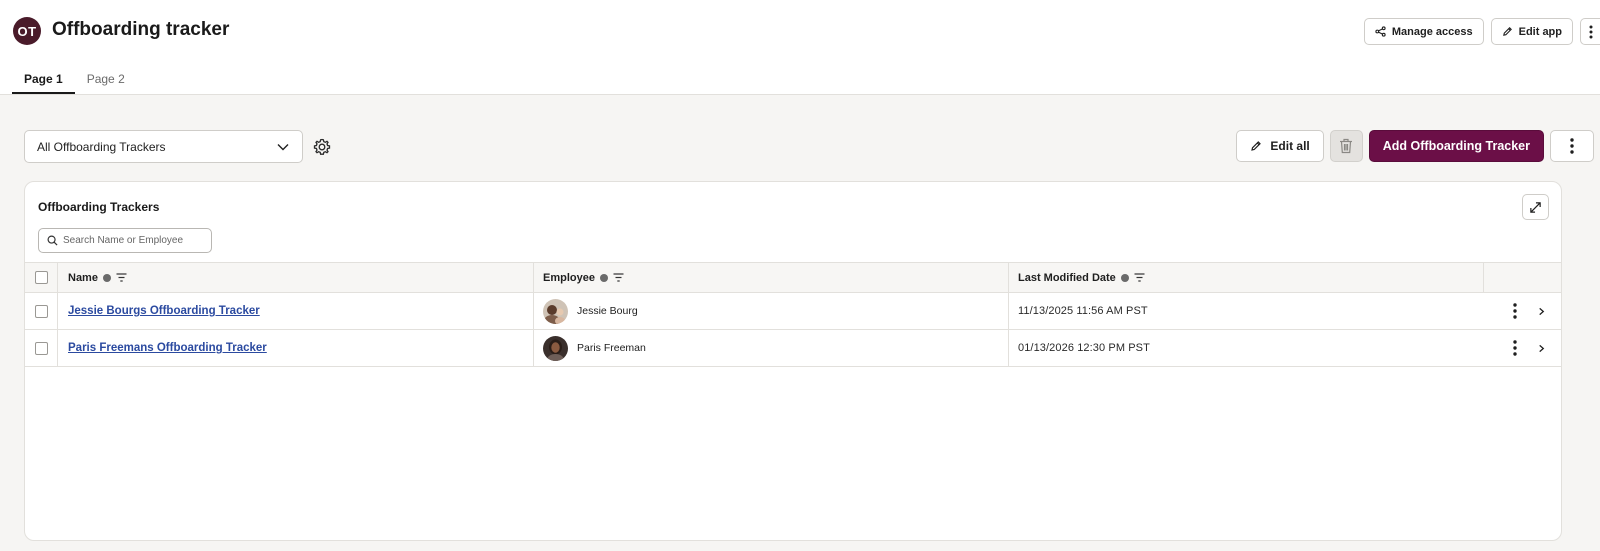 This screenshot has width=1600, height=551. Describe the element at coordinates (607, 311) in the screenshot. I see `employee-name: Jessie Bourg` at that location.